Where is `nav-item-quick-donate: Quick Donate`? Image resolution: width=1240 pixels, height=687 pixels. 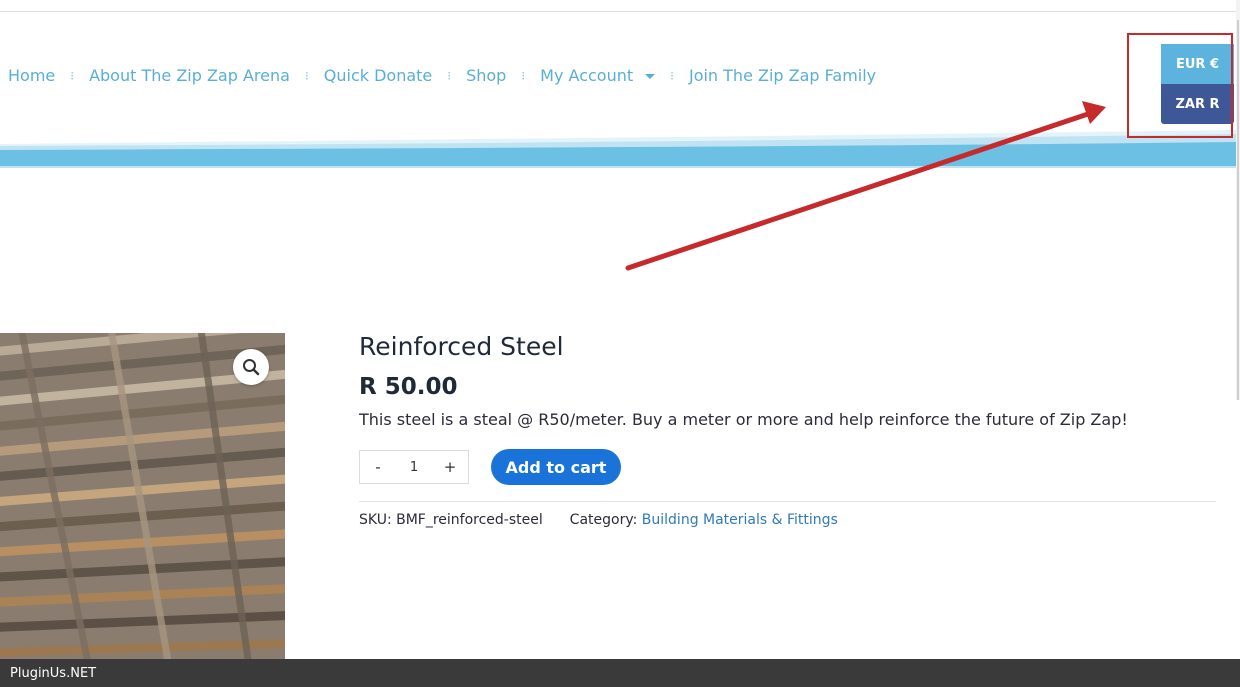
nav-item-quick-donate: Quick Donate is located at coordinates (378, 75).